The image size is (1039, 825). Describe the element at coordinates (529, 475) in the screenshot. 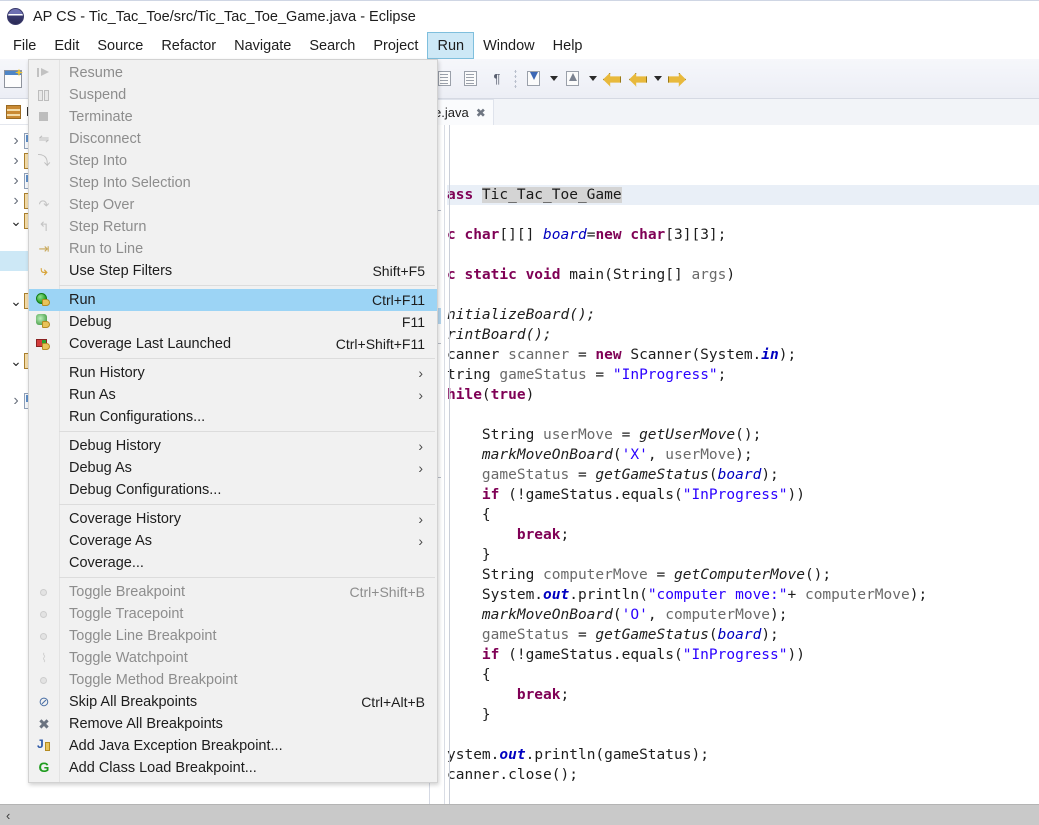

I see `code-token: gameStatus` at that location.